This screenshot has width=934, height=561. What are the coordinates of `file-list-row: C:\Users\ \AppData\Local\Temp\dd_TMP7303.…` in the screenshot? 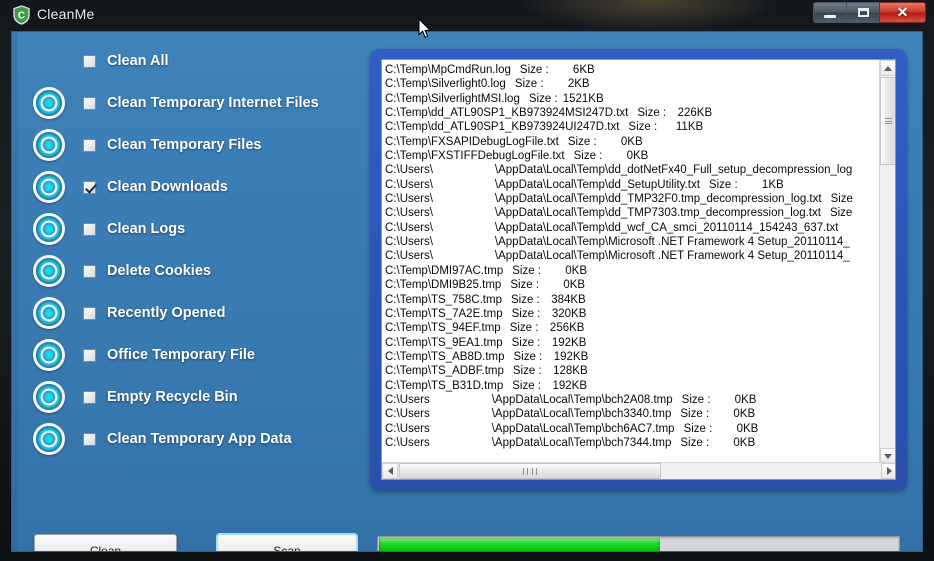 It's located at (625, 213).